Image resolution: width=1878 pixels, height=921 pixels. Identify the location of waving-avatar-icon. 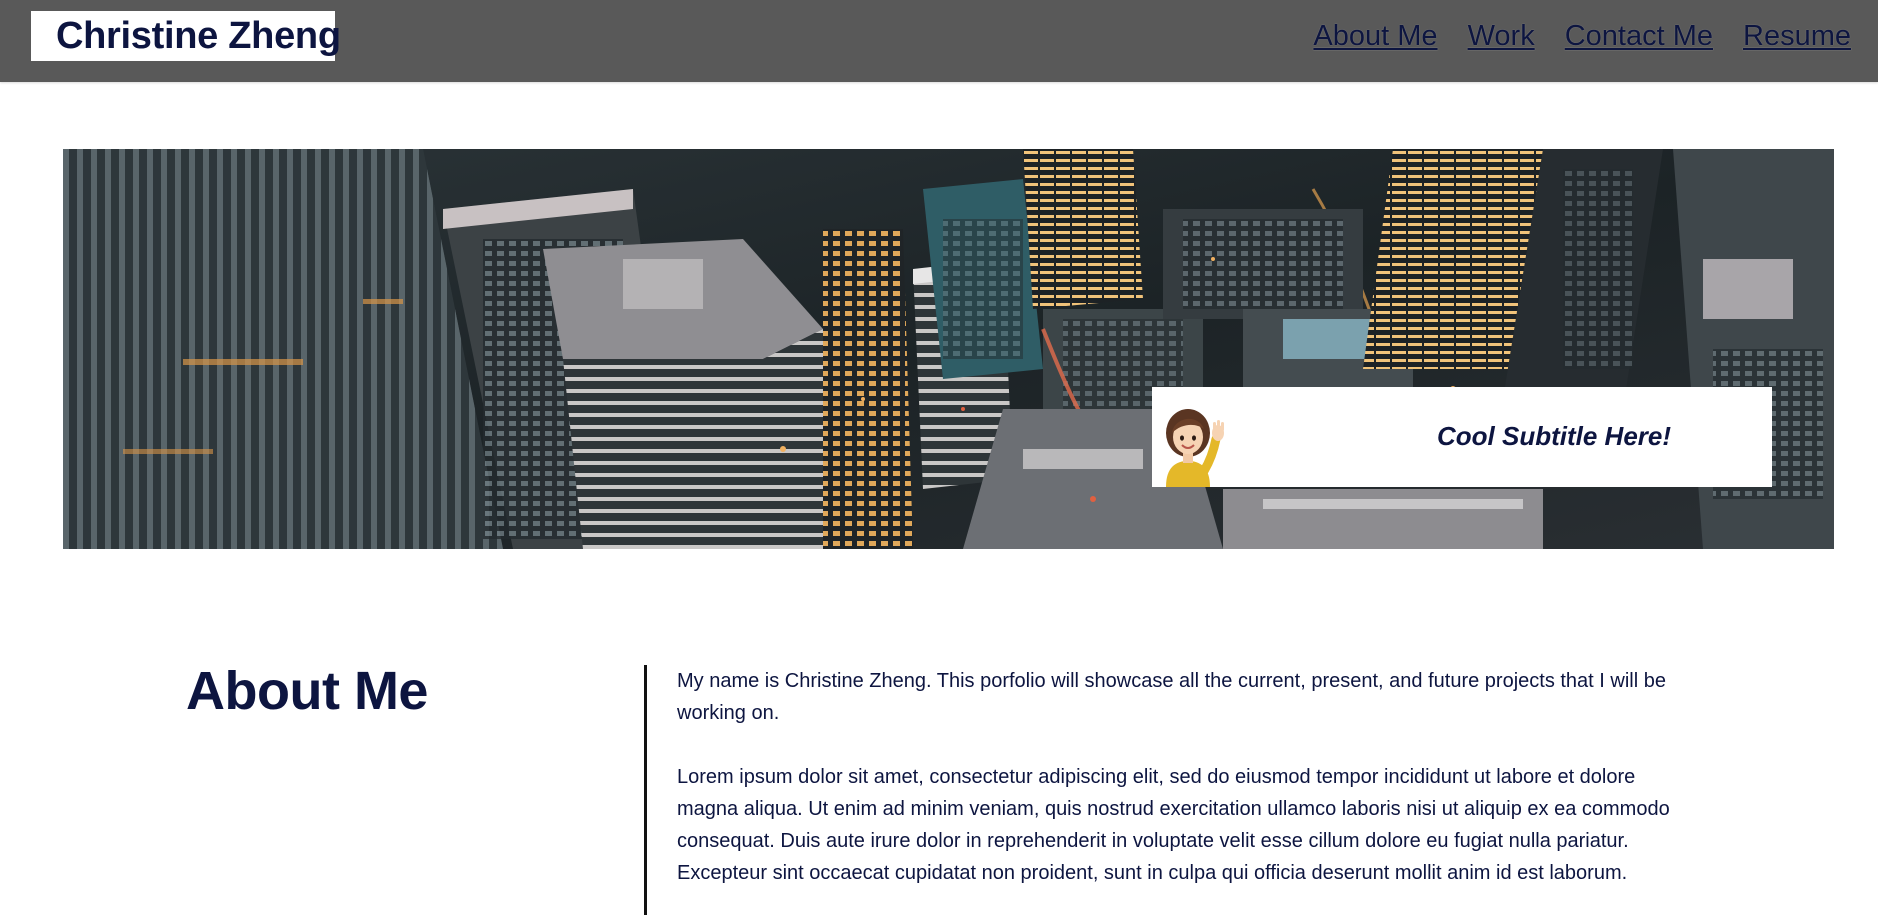
(1195, 448).